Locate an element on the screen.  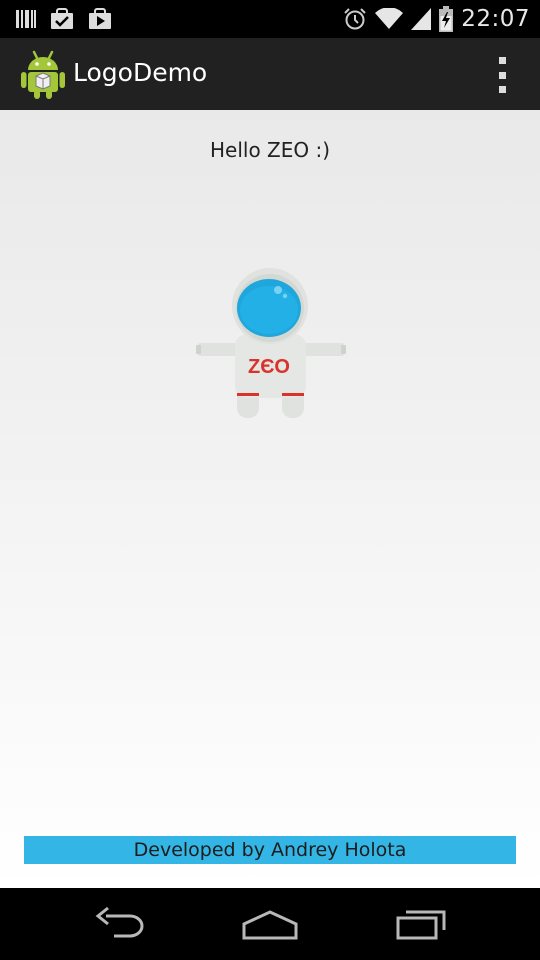
back-icon is located at coordinates (120, 924).